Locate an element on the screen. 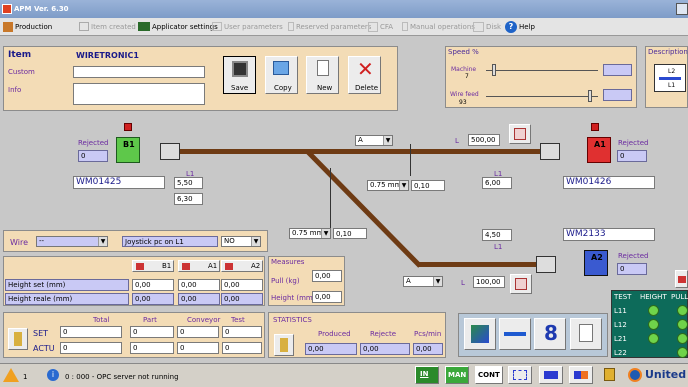 This screenshot has height=387, width=688. orange-mode-button is located at coordinates (581, 375).